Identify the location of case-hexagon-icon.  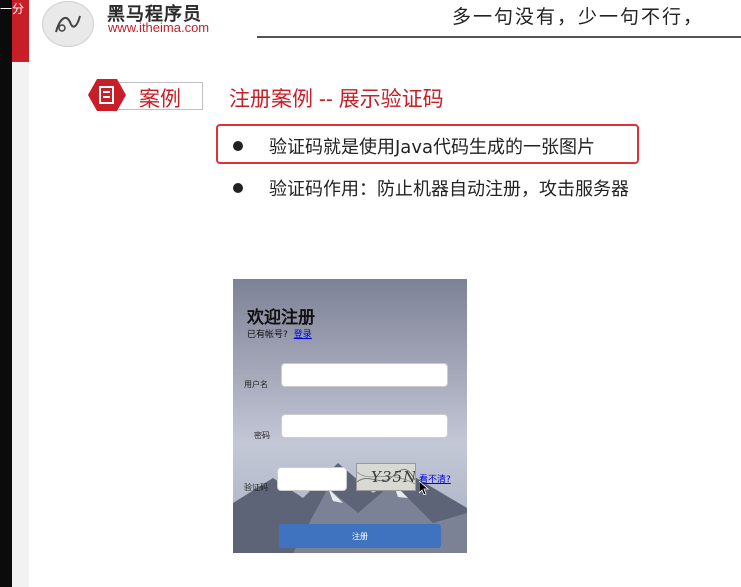
(107, 95).